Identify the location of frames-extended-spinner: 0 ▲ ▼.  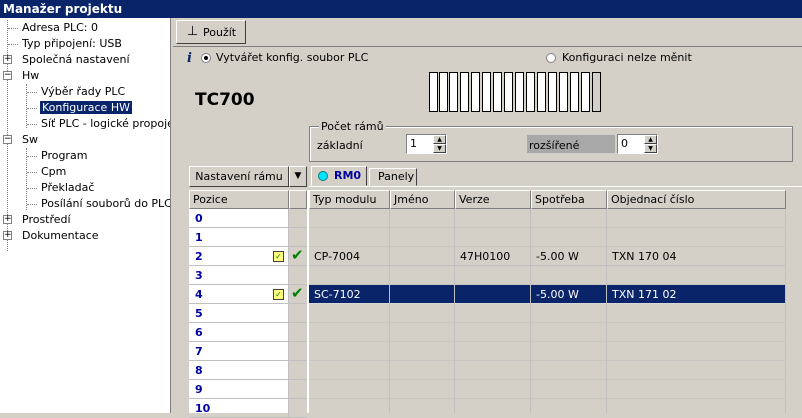
(637, 144).